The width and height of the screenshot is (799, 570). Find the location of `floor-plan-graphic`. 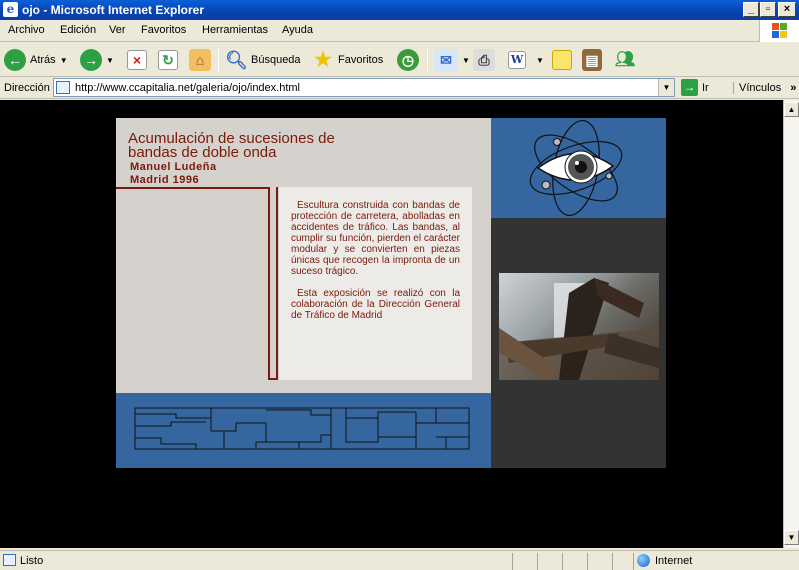

floor-plan-graphic is located at coordinates (302, 428).